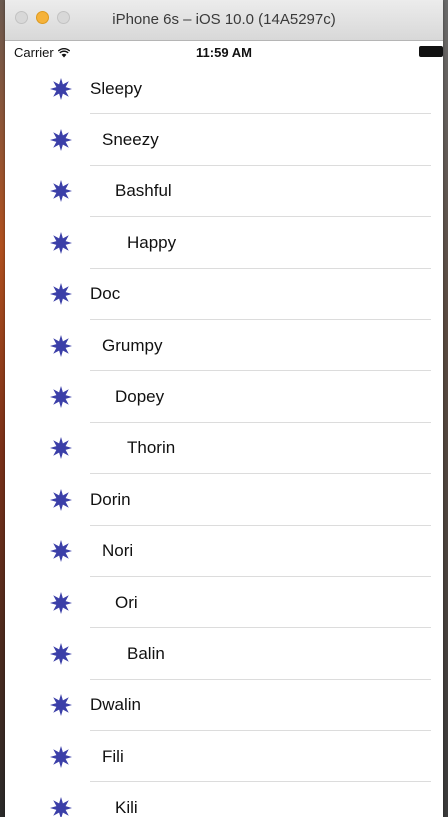 The height and width of the screenshot is (817, 448). Describe the element at coordinates (116, 88) in the screenshot. I see `list-item-label: Sleepy` at that location.